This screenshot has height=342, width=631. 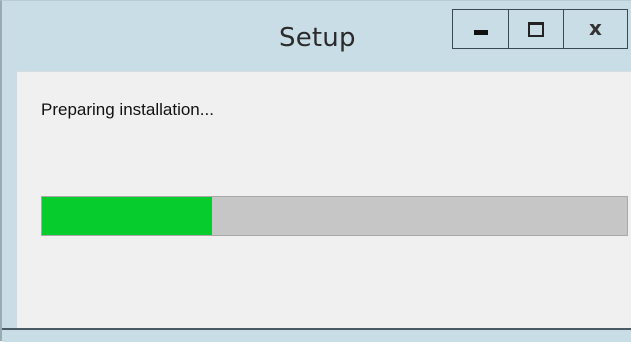 I want to click on close-icon: x, so click(x=595, y=28).